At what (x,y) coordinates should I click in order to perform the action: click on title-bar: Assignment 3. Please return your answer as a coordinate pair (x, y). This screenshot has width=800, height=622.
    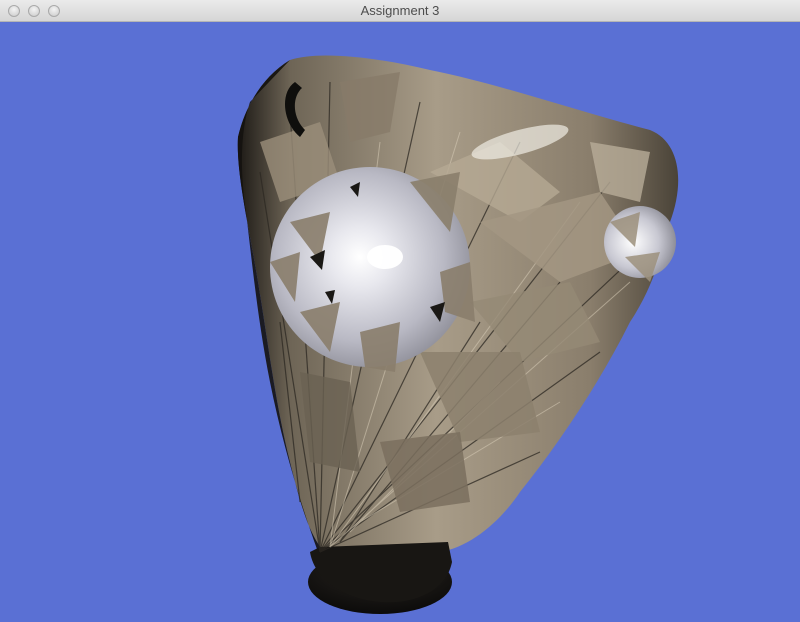
    Looking at the image, I should click on (400, 11).